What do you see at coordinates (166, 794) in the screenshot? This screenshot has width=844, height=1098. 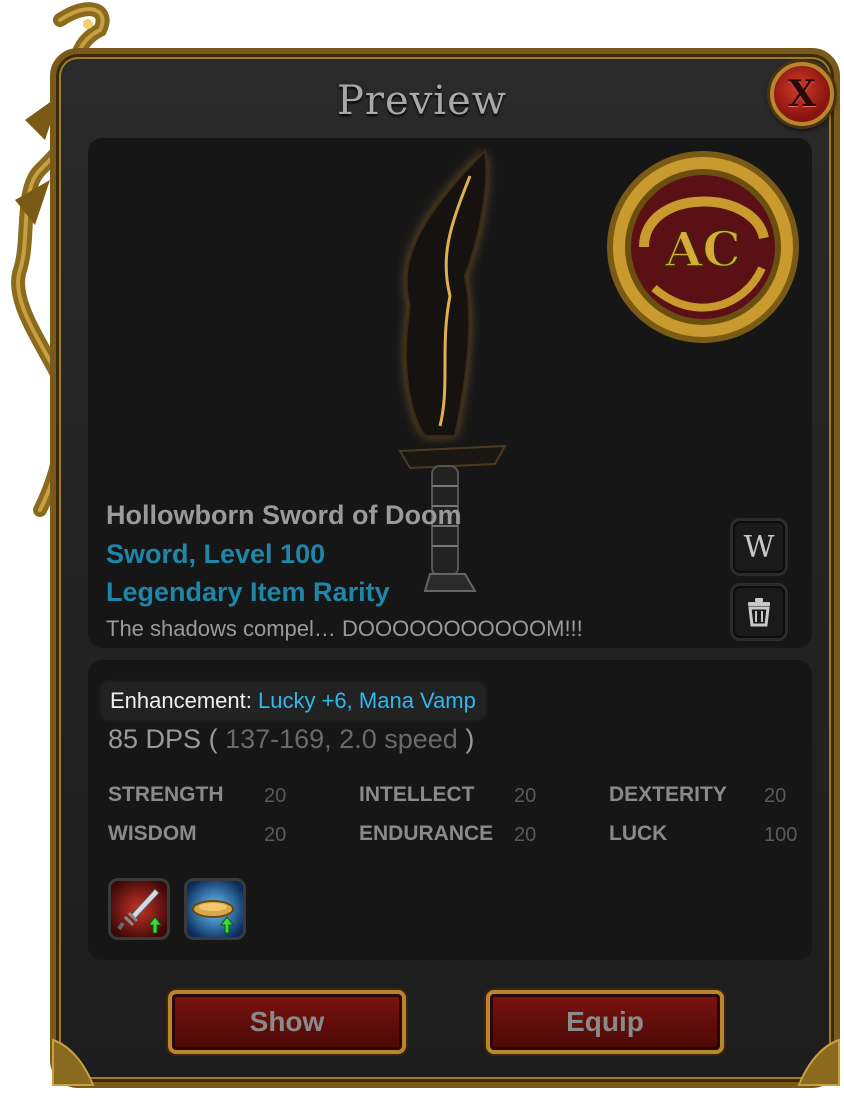 I see `stat-name: STRENGTH` at bounding box center [166, 794].